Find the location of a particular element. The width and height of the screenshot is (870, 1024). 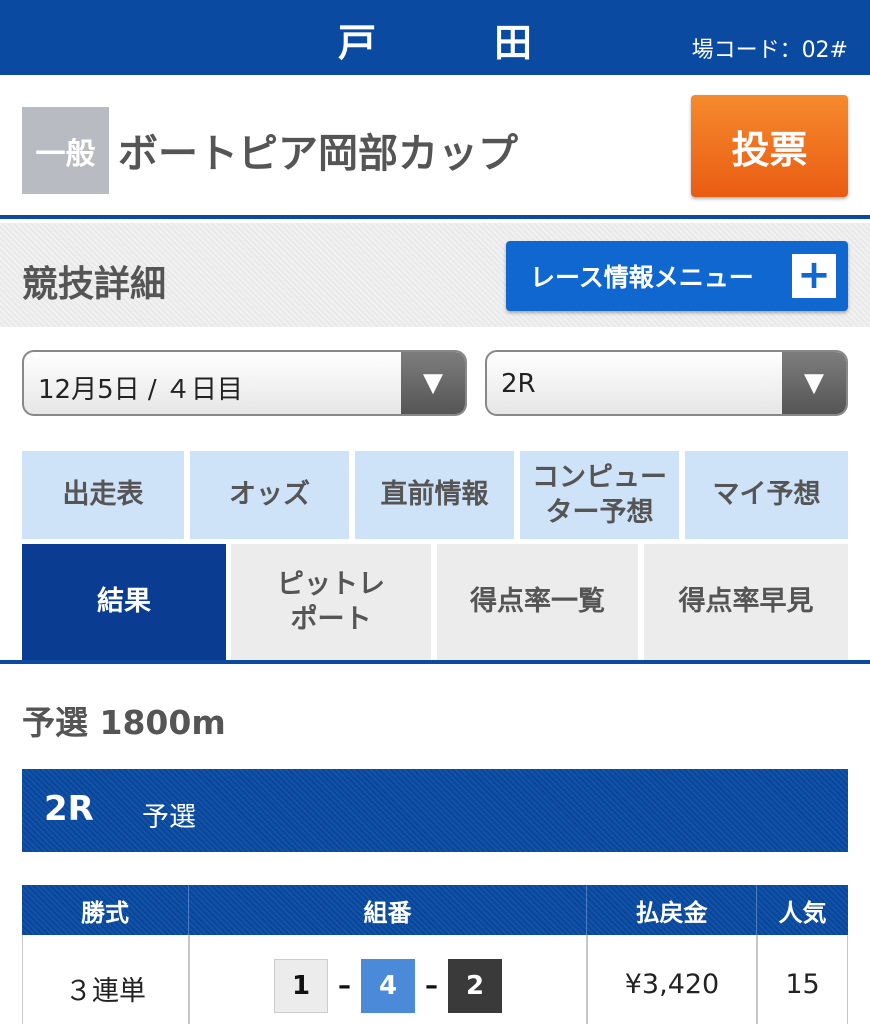

tab-pre-race-info: 直前情報 is located at coordinates (434, 495).